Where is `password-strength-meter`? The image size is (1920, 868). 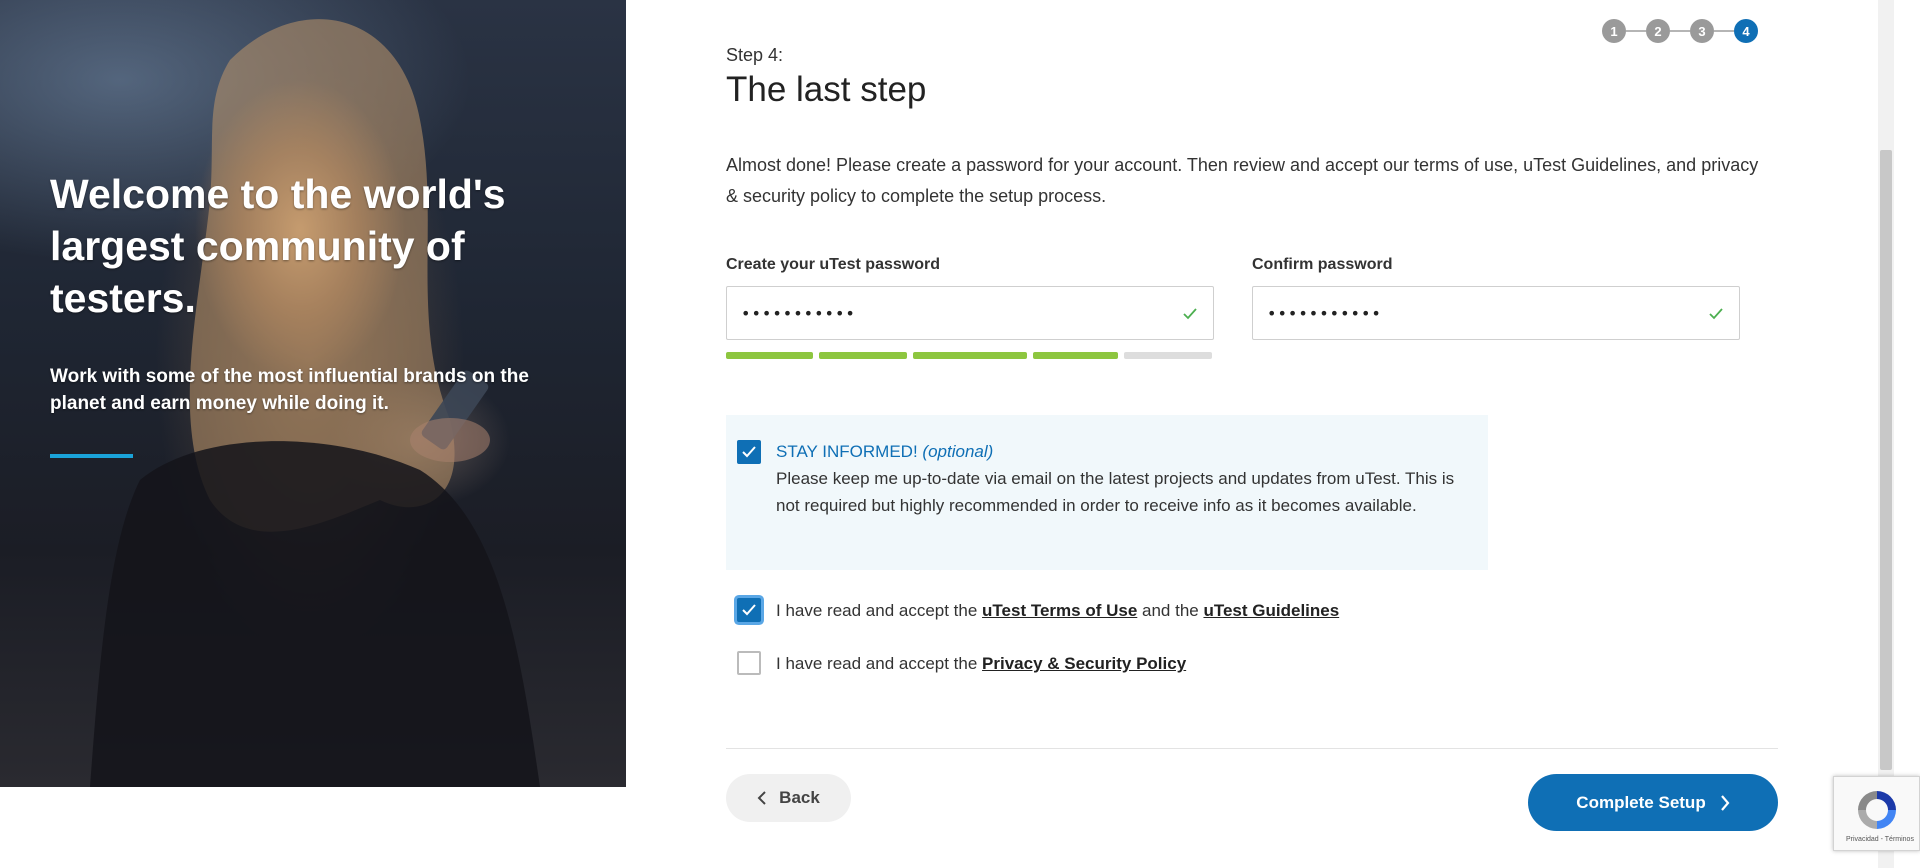
password-strength-meter is located at coordinates (970, 355).